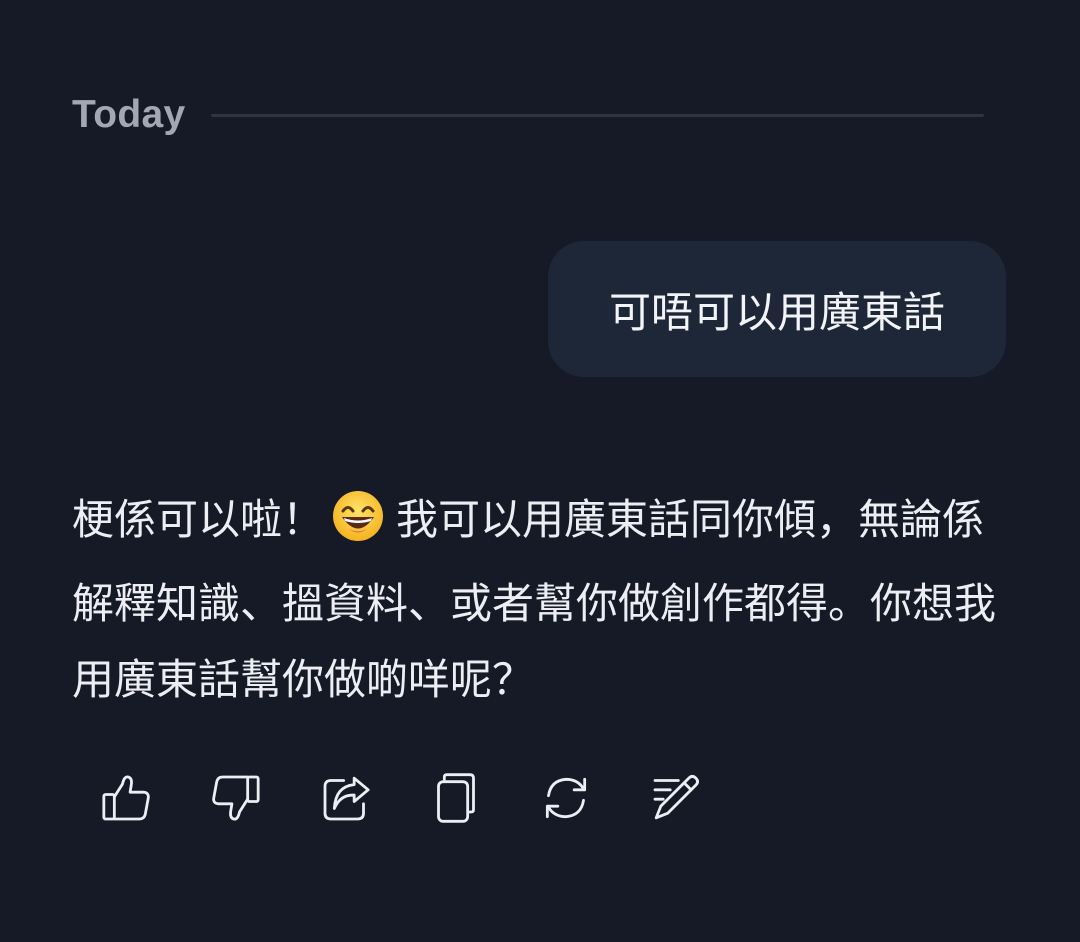 The image size is (1080, 942). I want to click on thumbs-up-icon, so click(126, 798).